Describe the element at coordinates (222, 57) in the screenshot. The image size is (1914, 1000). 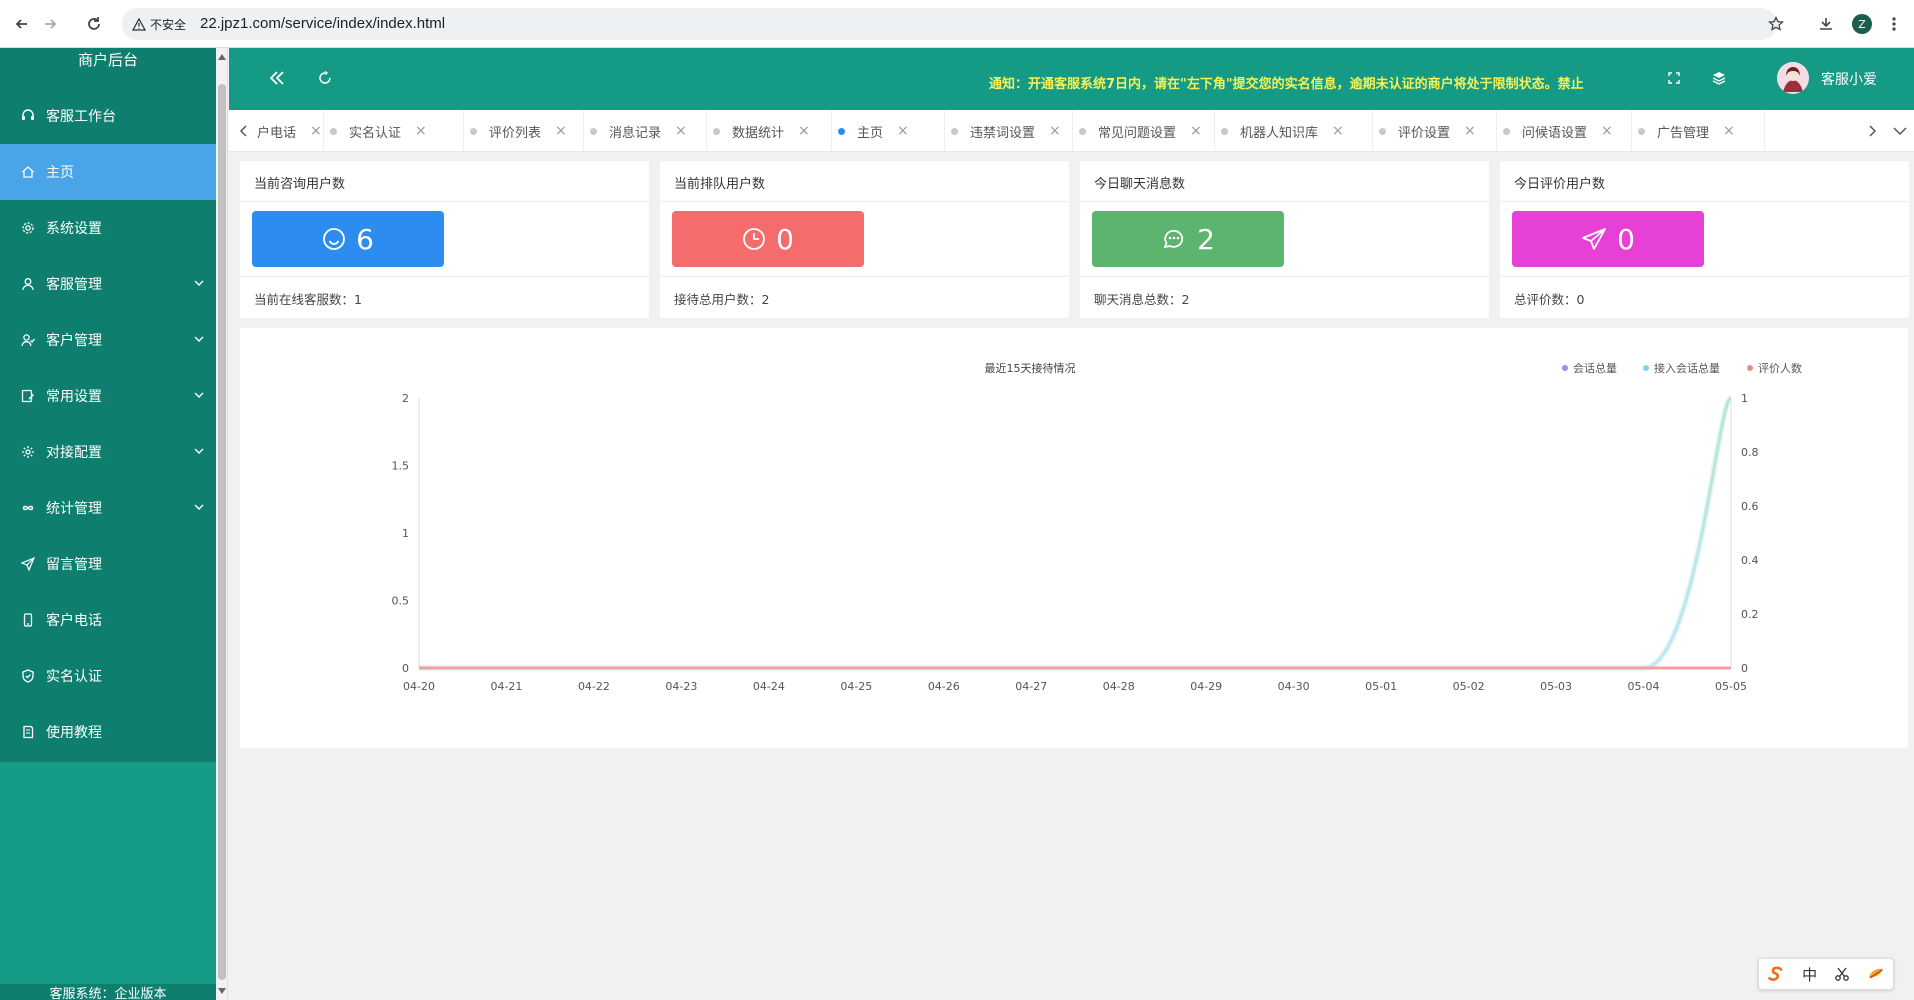
I see `scroll-up-arrow-icon` at that location.